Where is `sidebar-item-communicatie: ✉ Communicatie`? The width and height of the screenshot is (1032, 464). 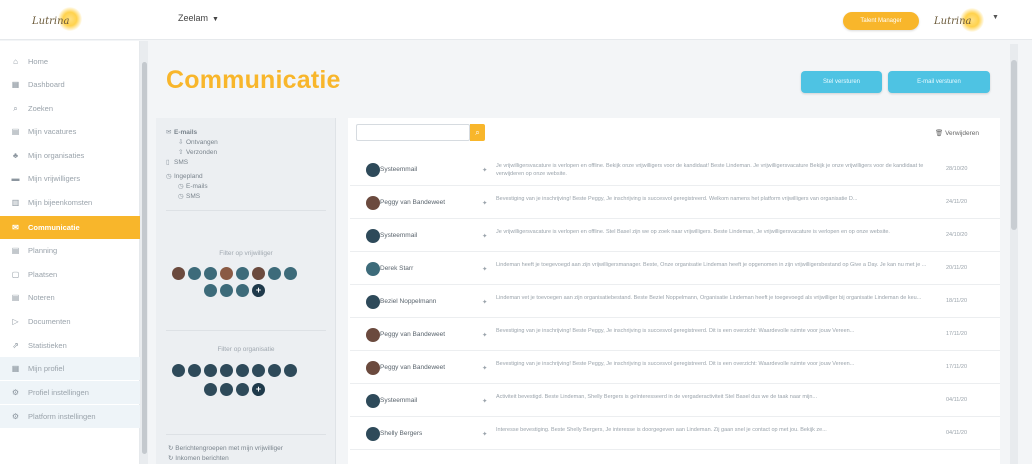 sidebar-item-communicatie: ✉ Communicatie is located at coordinates (70, 227).